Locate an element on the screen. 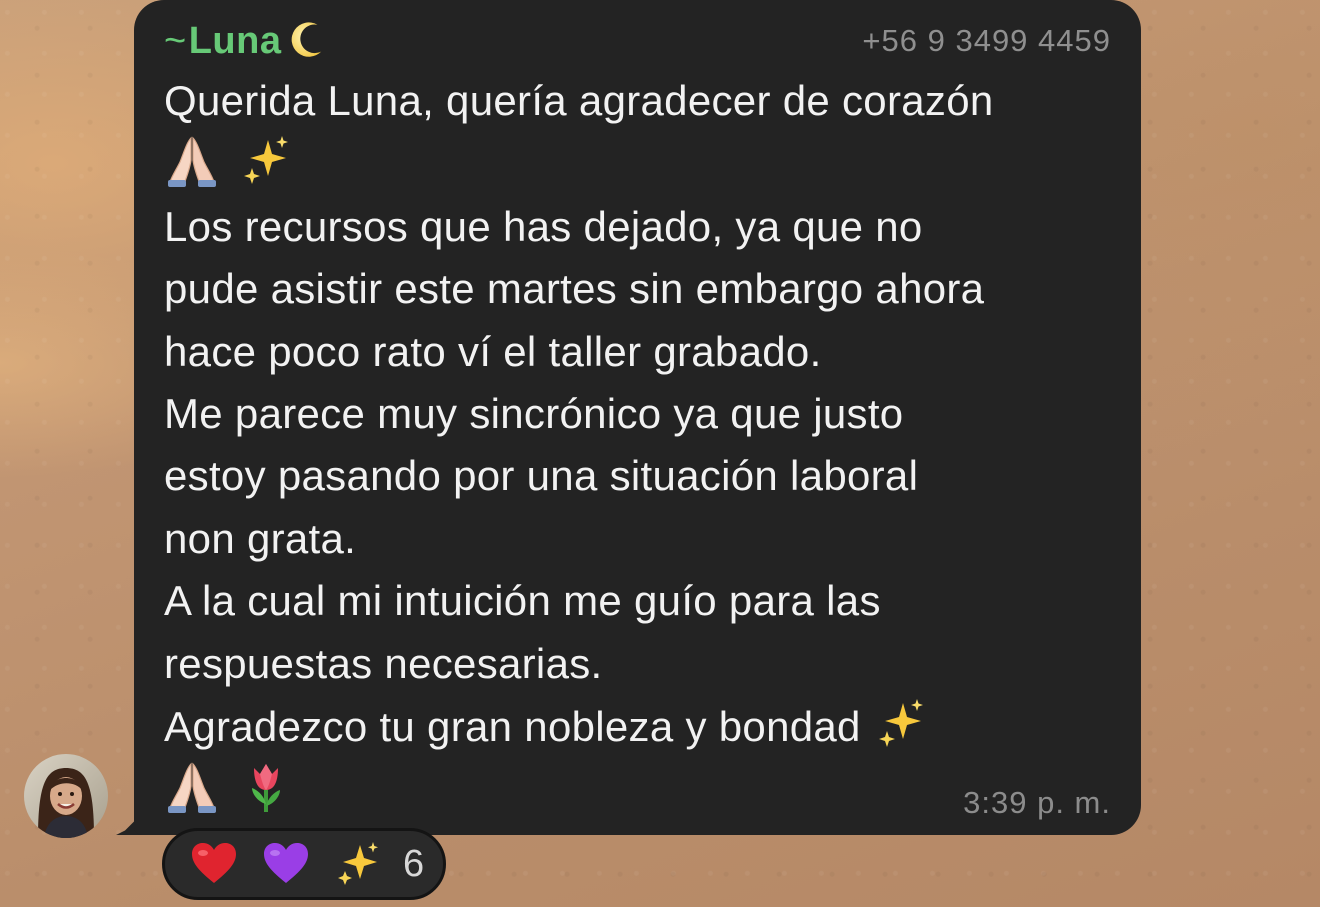 The width and height of the screenshot is (1320, 907). sender-name: ~ Luna is located at coordinates (245, 41).